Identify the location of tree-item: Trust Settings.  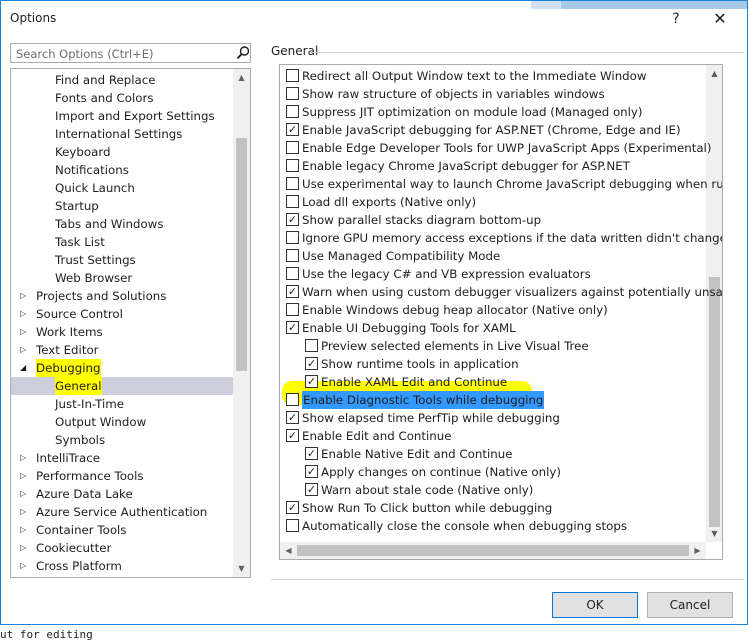
(122, 260).